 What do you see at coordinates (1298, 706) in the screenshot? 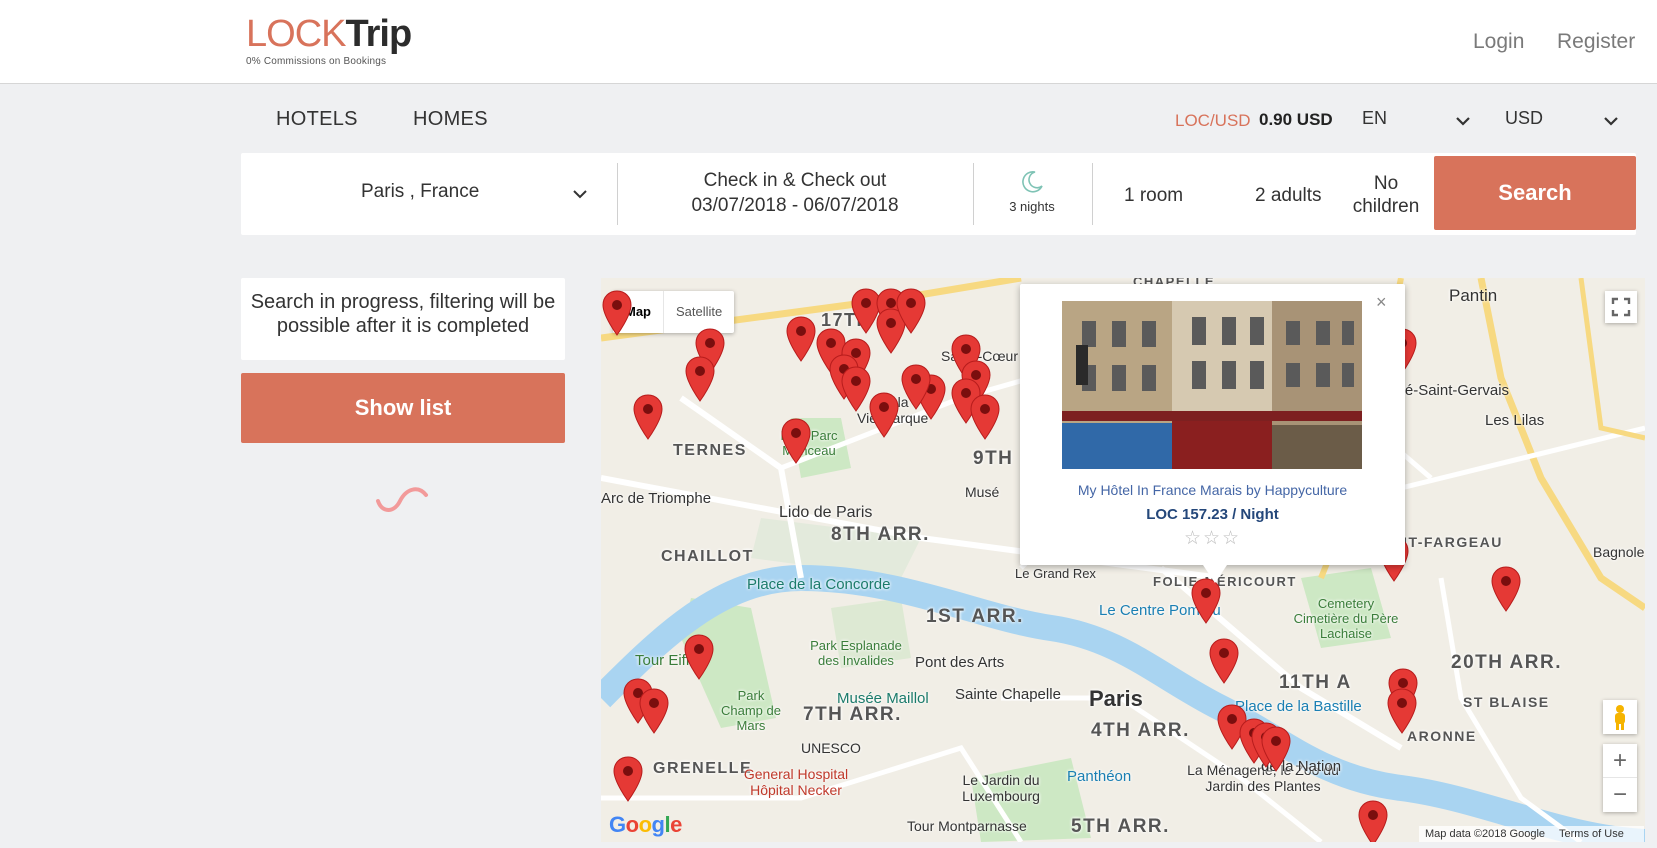
I see `map-label: Place de la Bastille` at bounding box center [1298, 706].